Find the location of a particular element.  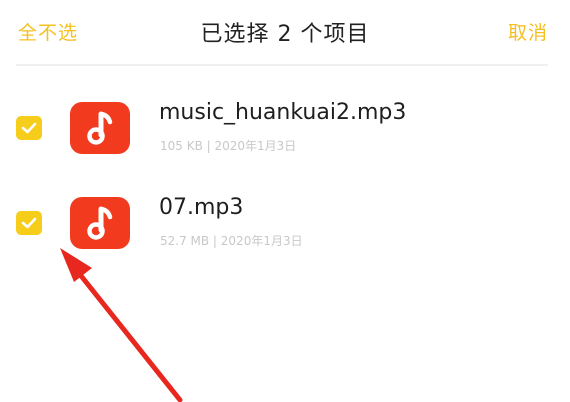

arrow-shaft is located at coordinates (125, 330).